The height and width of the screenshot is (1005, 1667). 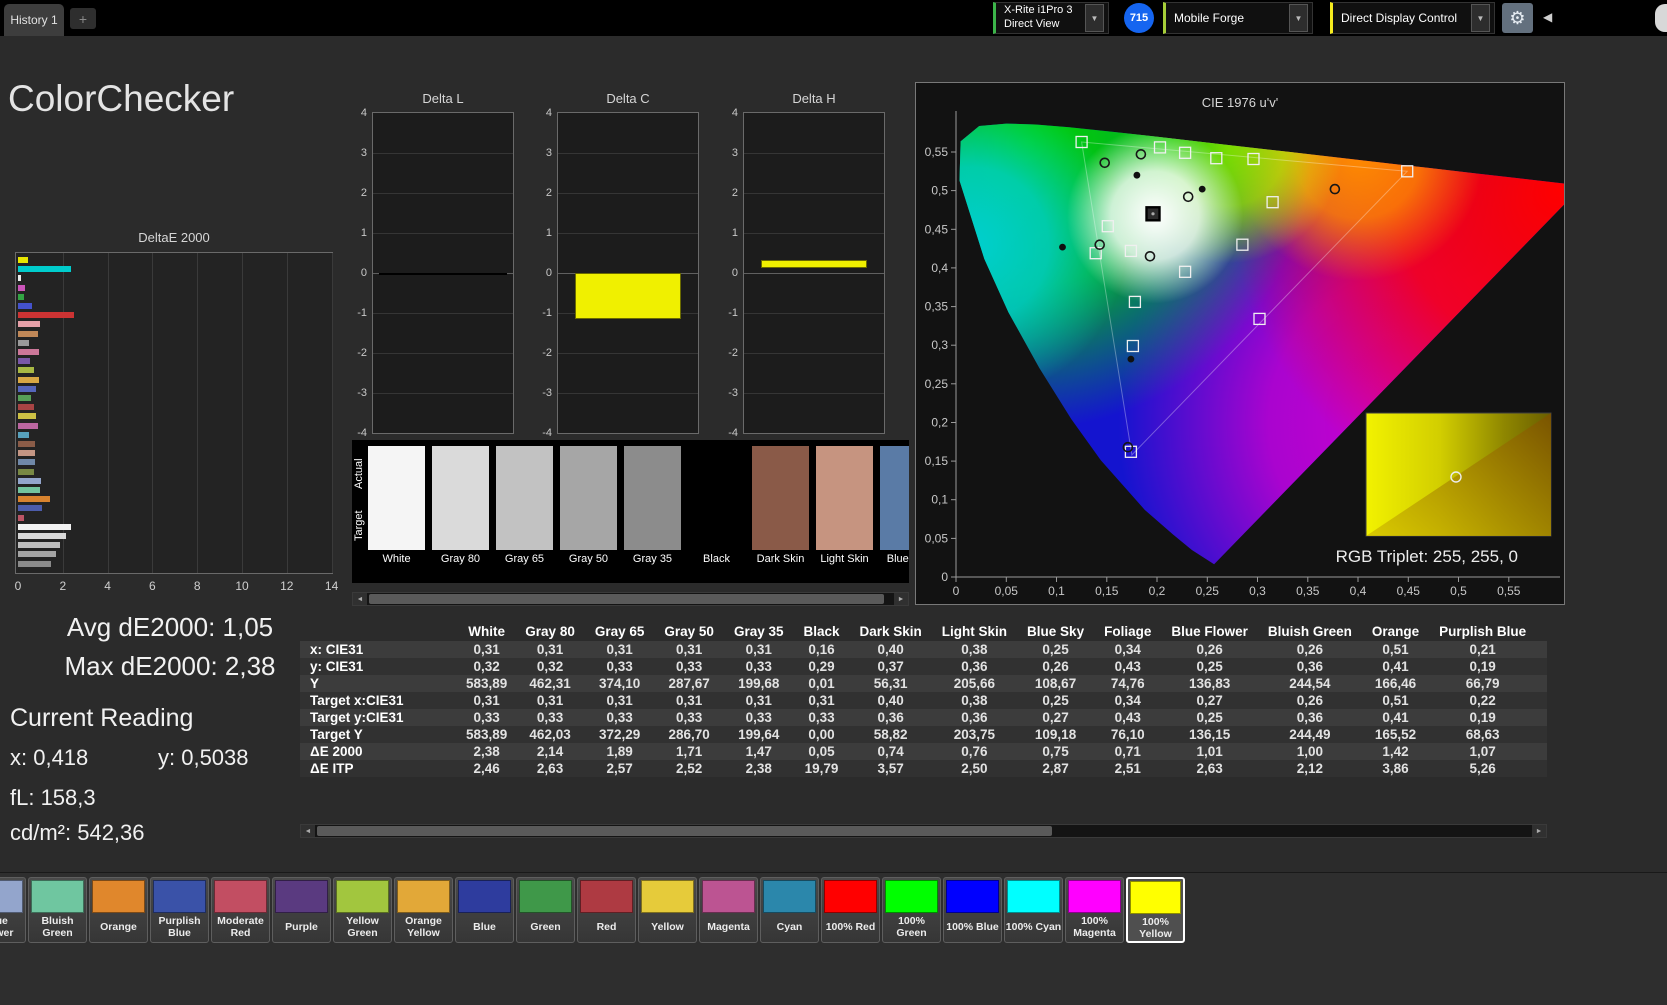 What do you see at coordinates (1056, 591) in the screenshot?
I see `x-axis-tick-label: 0,1` at bounding box center [1056, 591].